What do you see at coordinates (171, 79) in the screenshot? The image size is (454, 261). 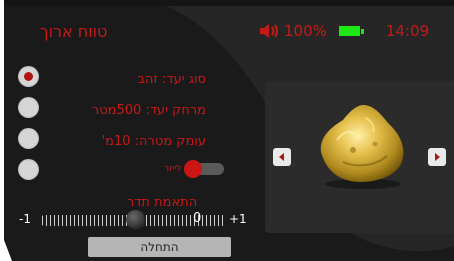 I see `target-type-label: סוג יעד: זהב` at bounding box center [171, 79].